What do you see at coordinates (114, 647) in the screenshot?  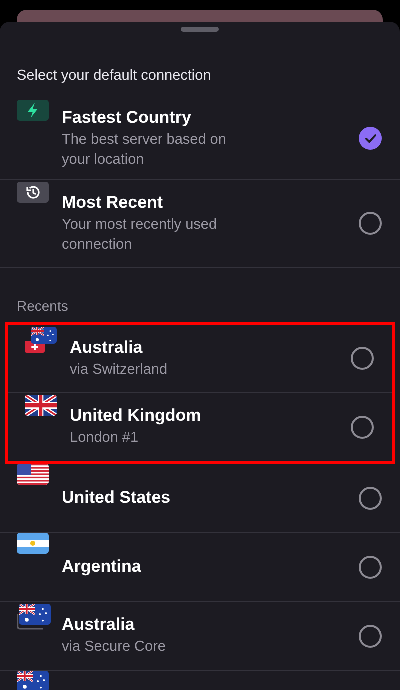 I see `connection-detail: via Secure Core` at bounding box center [114, 647].